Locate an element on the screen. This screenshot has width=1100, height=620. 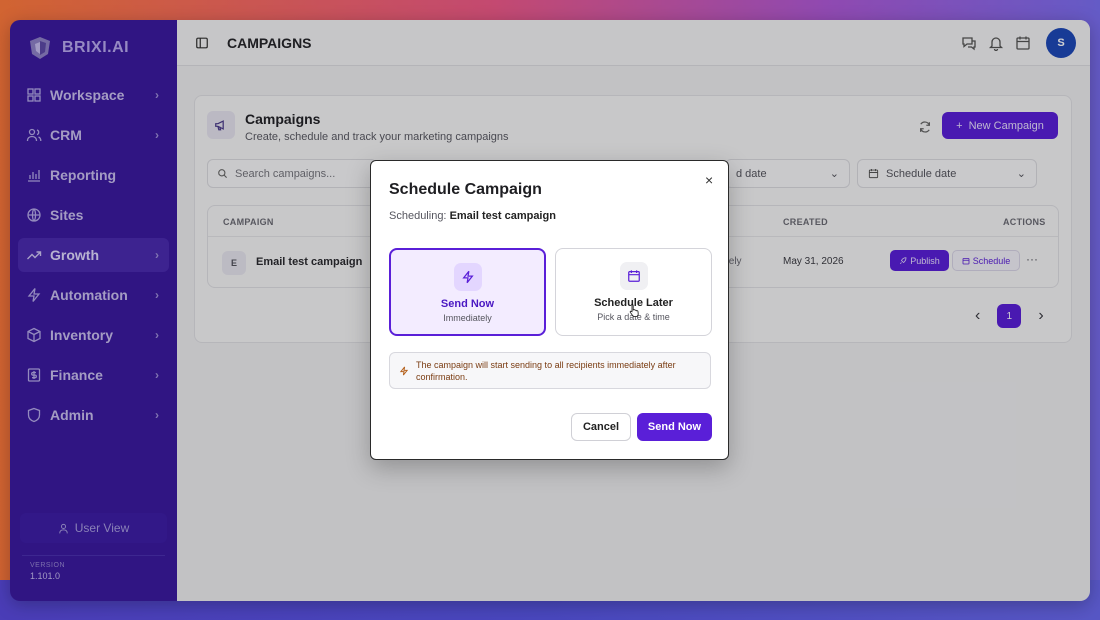
send-now-button: Send Now is located at coordinates (674, 427).